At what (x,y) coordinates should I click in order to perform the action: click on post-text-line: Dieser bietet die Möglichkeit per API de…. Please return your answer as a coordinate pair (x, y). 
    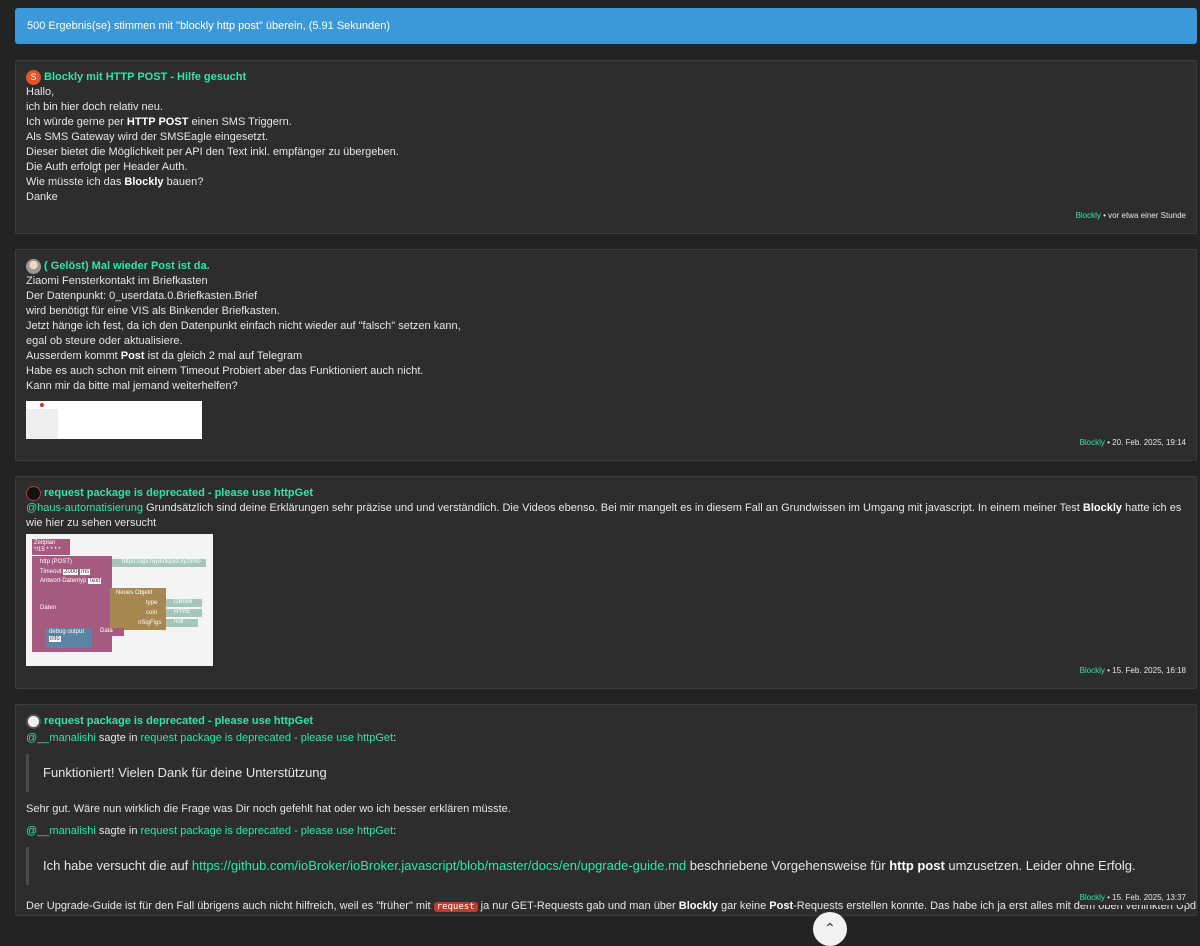
    Looking at the image, I should click on (212, 152).